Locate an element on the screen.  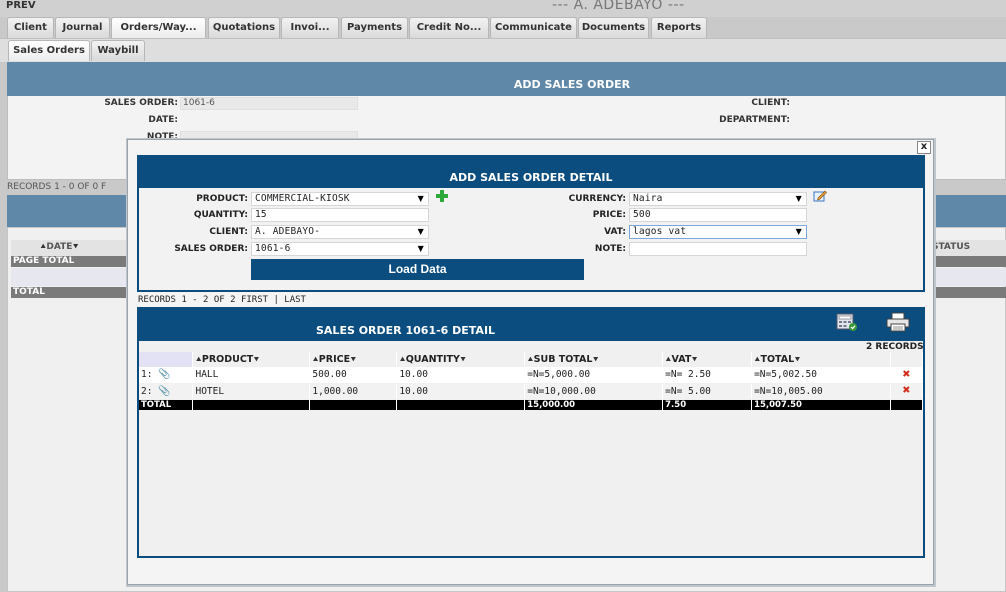
cell-sub-total: =N=10,000.00 is located at coordinates (594, 391).